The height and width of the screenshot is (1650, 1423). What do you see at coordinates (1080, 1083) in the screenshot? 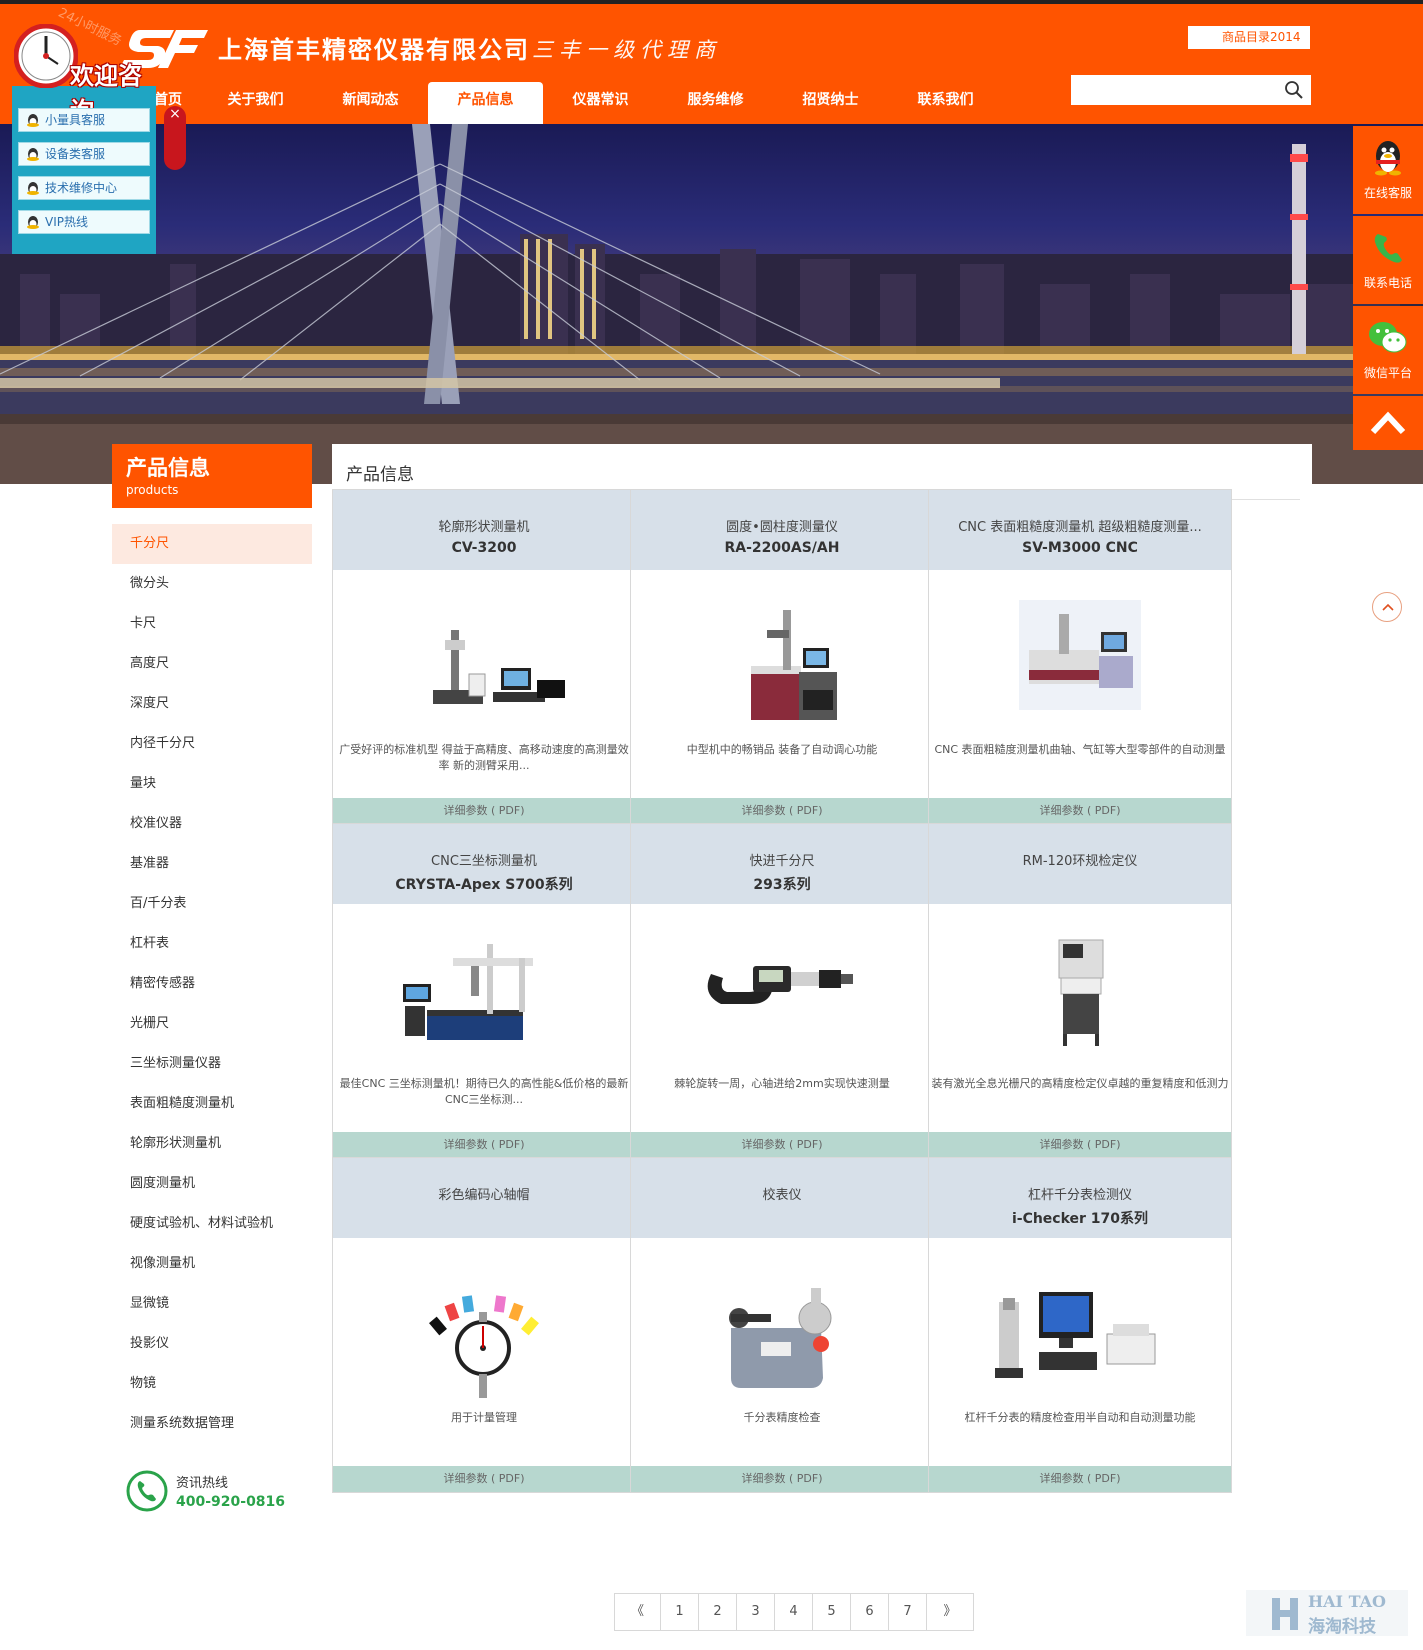
I see `product-description: 装有激光全息光栅尺的高精度检定仪卓越的重复精度和低测力` at bounding box center [1080, 1083].